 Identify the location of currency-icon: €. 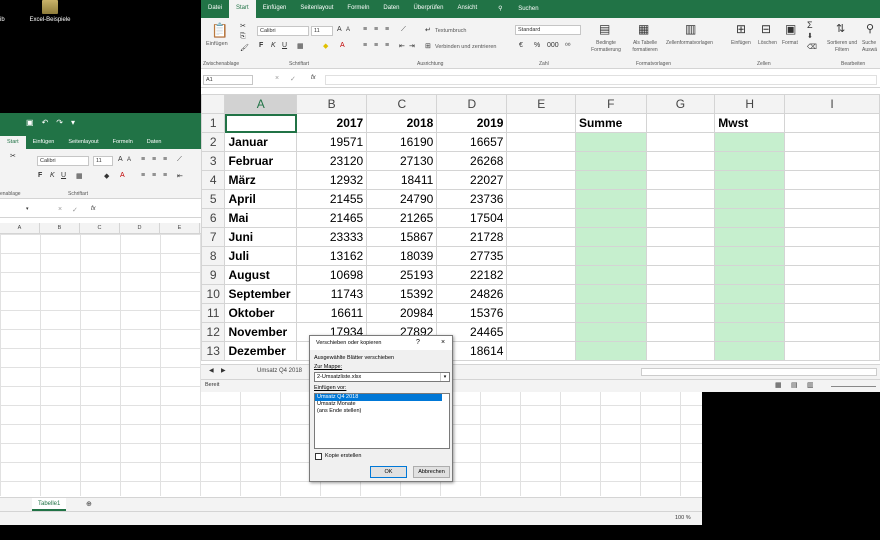
(521, 45).